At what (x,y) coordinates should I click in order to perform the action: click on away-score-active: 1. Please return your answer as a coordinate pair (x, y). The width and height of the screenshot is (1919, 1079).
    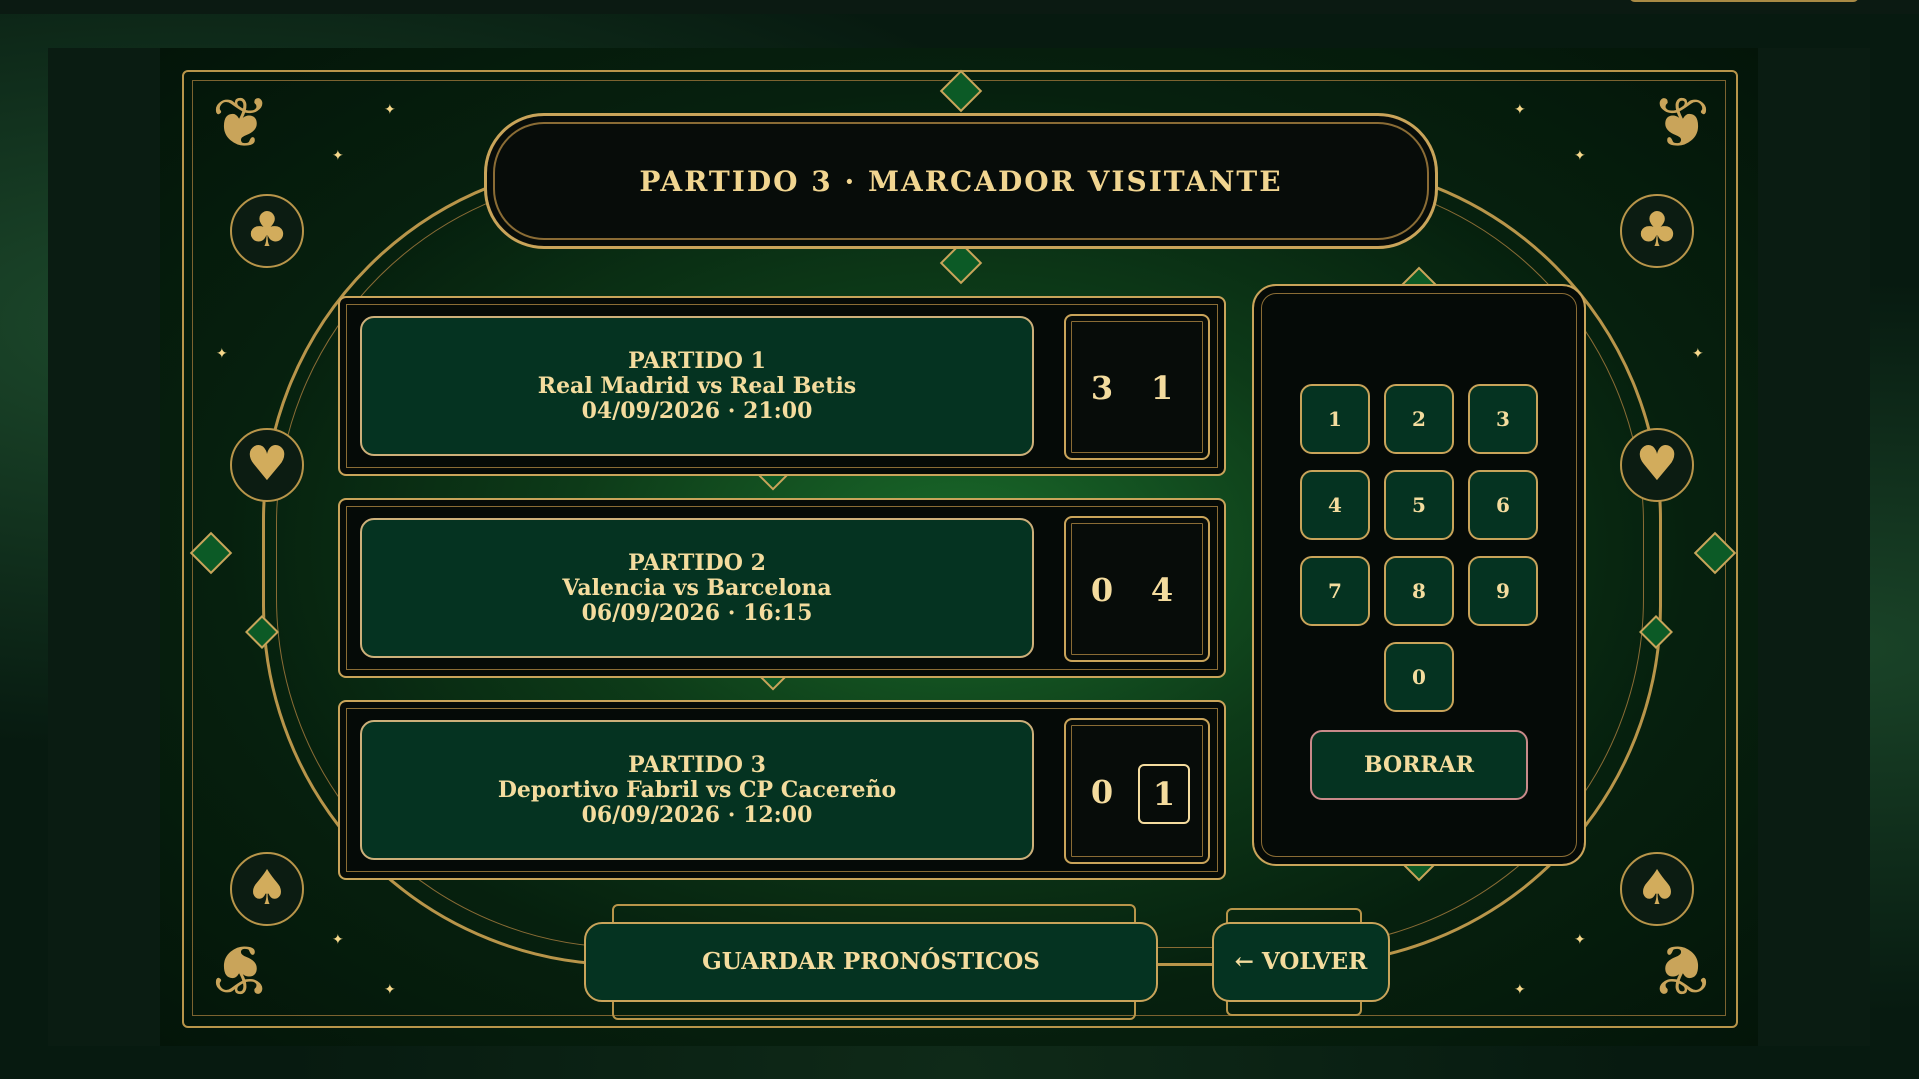
    Looking at the image, I should click on (1164, 794).